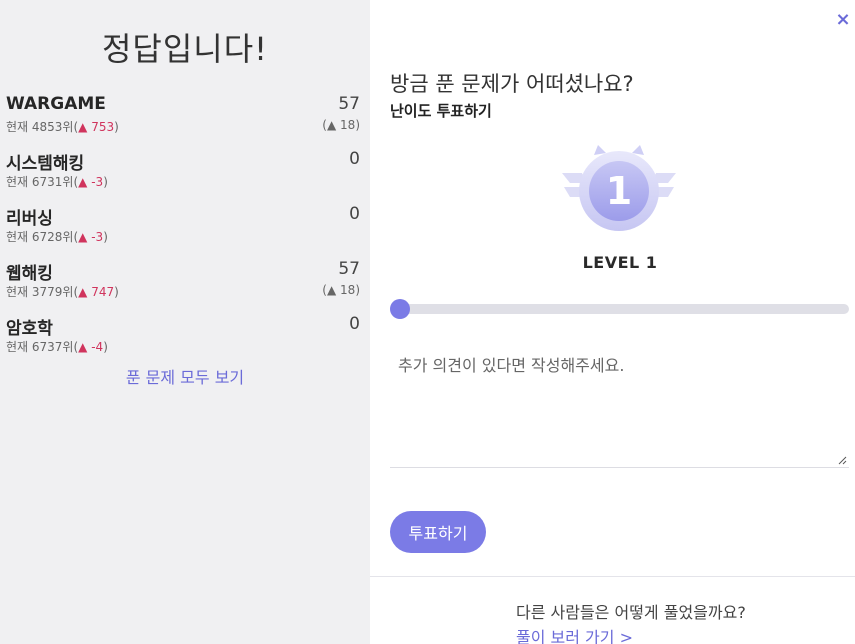 Image resolution: width=855 pixels, height=644 pixels. I want to click on vote-submit-button: 투표하기, so click(438, 532).